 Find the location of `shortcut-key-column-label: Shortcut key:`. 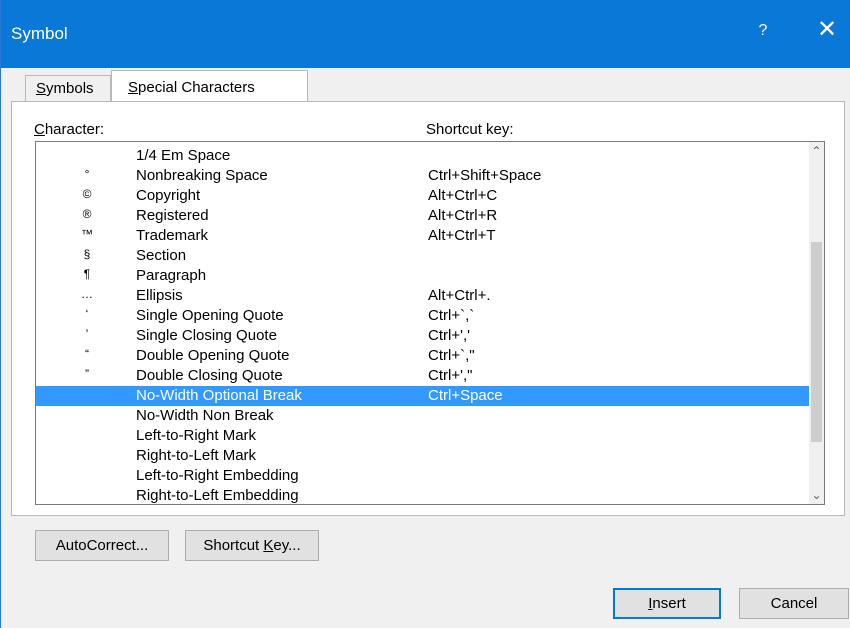

shortcut-key-column-label: Shortcut key: is located at coordinates (470, 129).